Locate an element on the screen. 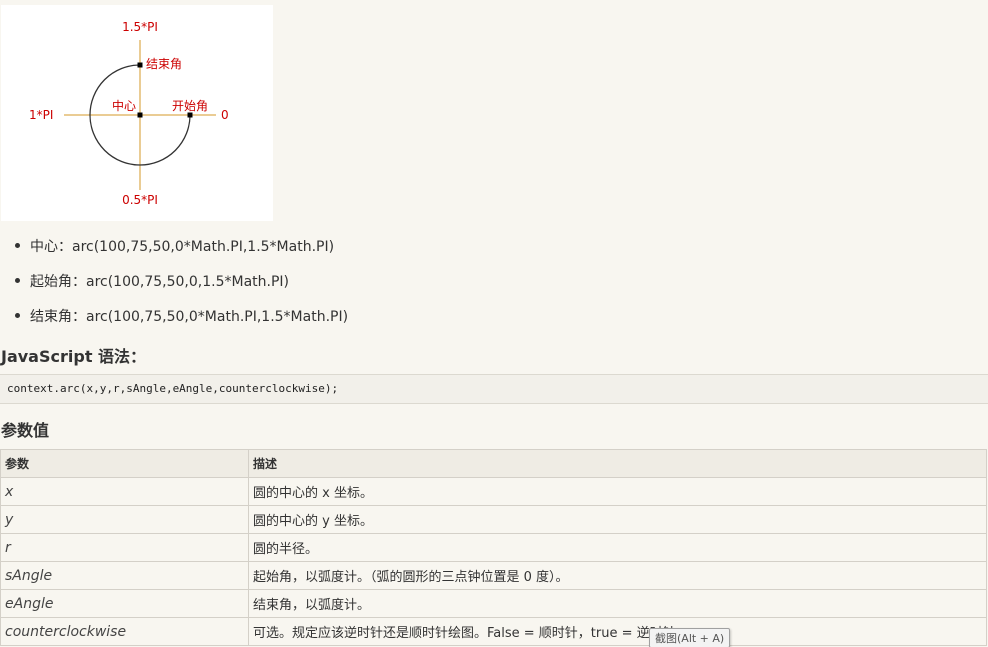  center-point is located at coordinates (140, 115).